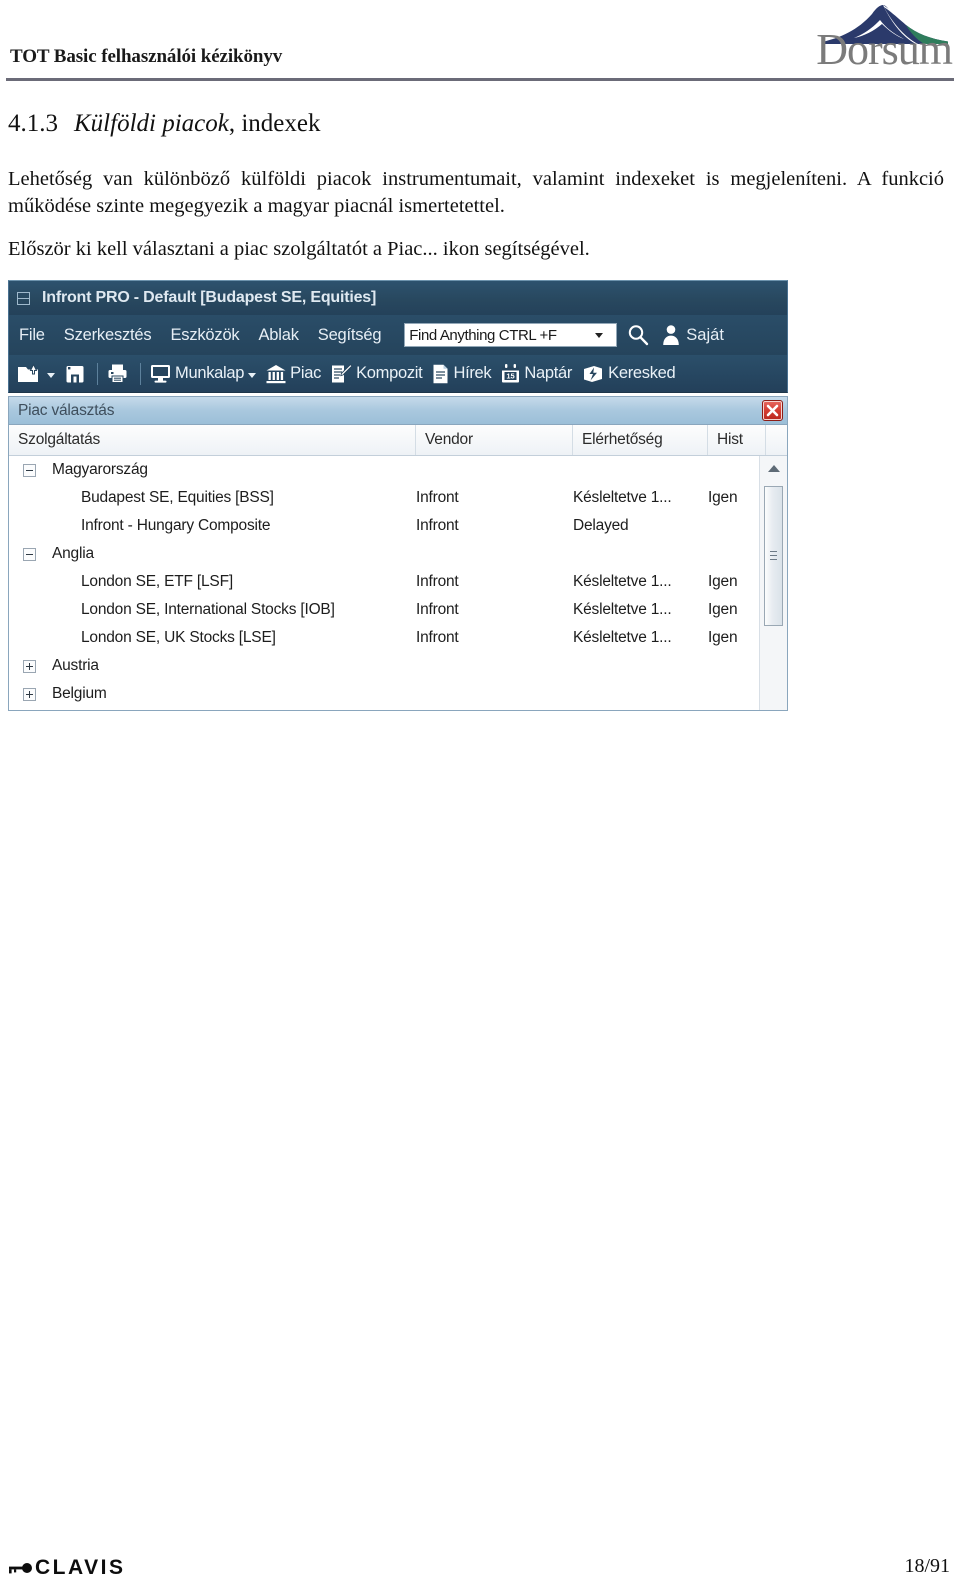 The width and height of the screenshot is (960, 1588). What do you see at coordinates (75, 665) in the screenshot?
I see `tree-label: Austria` at bounding box center [75, 665].